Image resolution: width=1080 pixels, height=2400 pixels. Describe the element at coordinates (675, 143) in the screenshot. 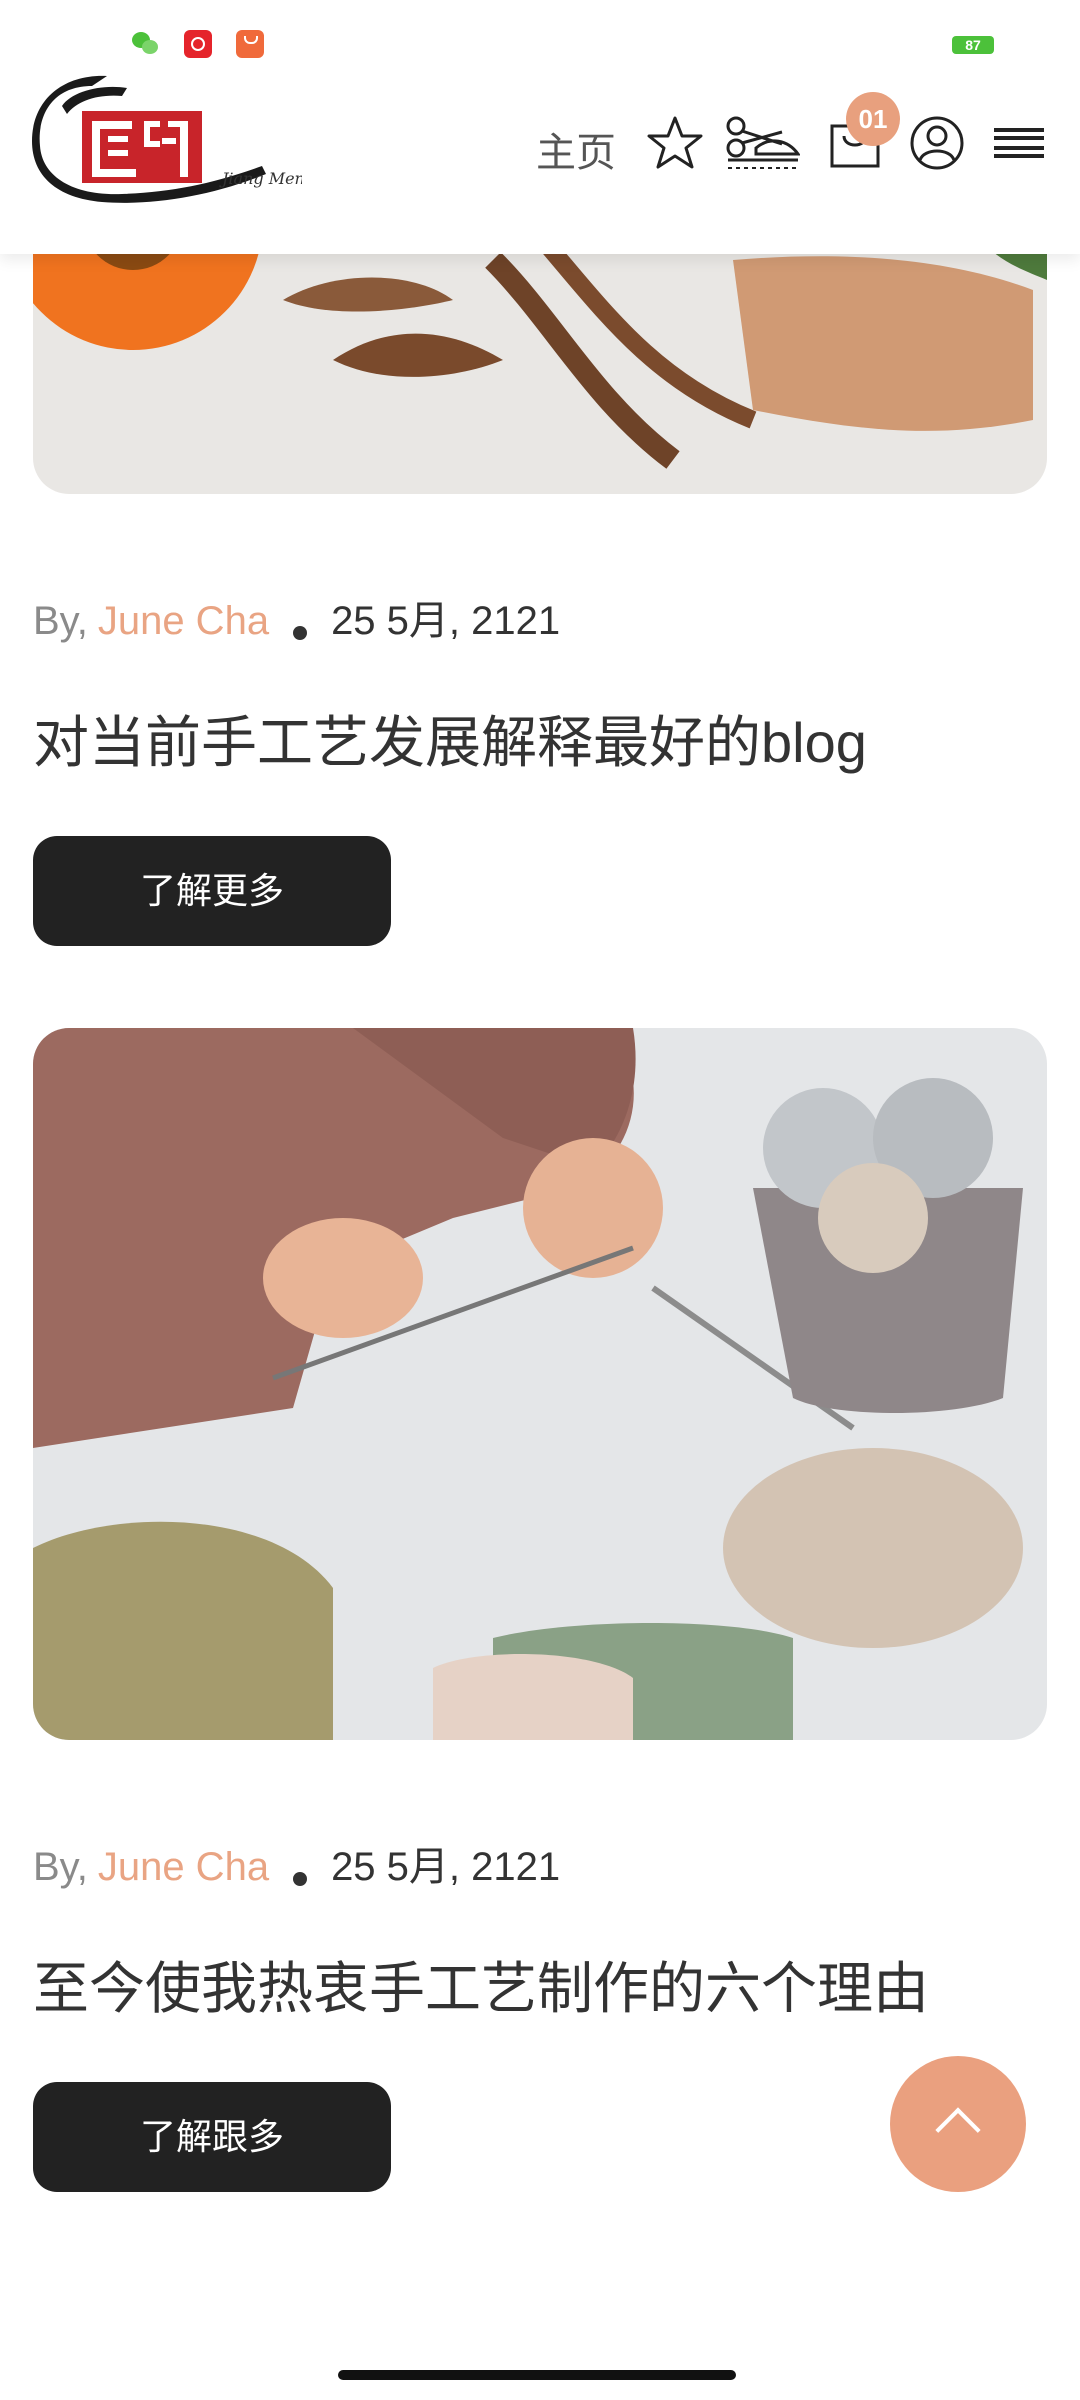

I see `star-icon` at that location.